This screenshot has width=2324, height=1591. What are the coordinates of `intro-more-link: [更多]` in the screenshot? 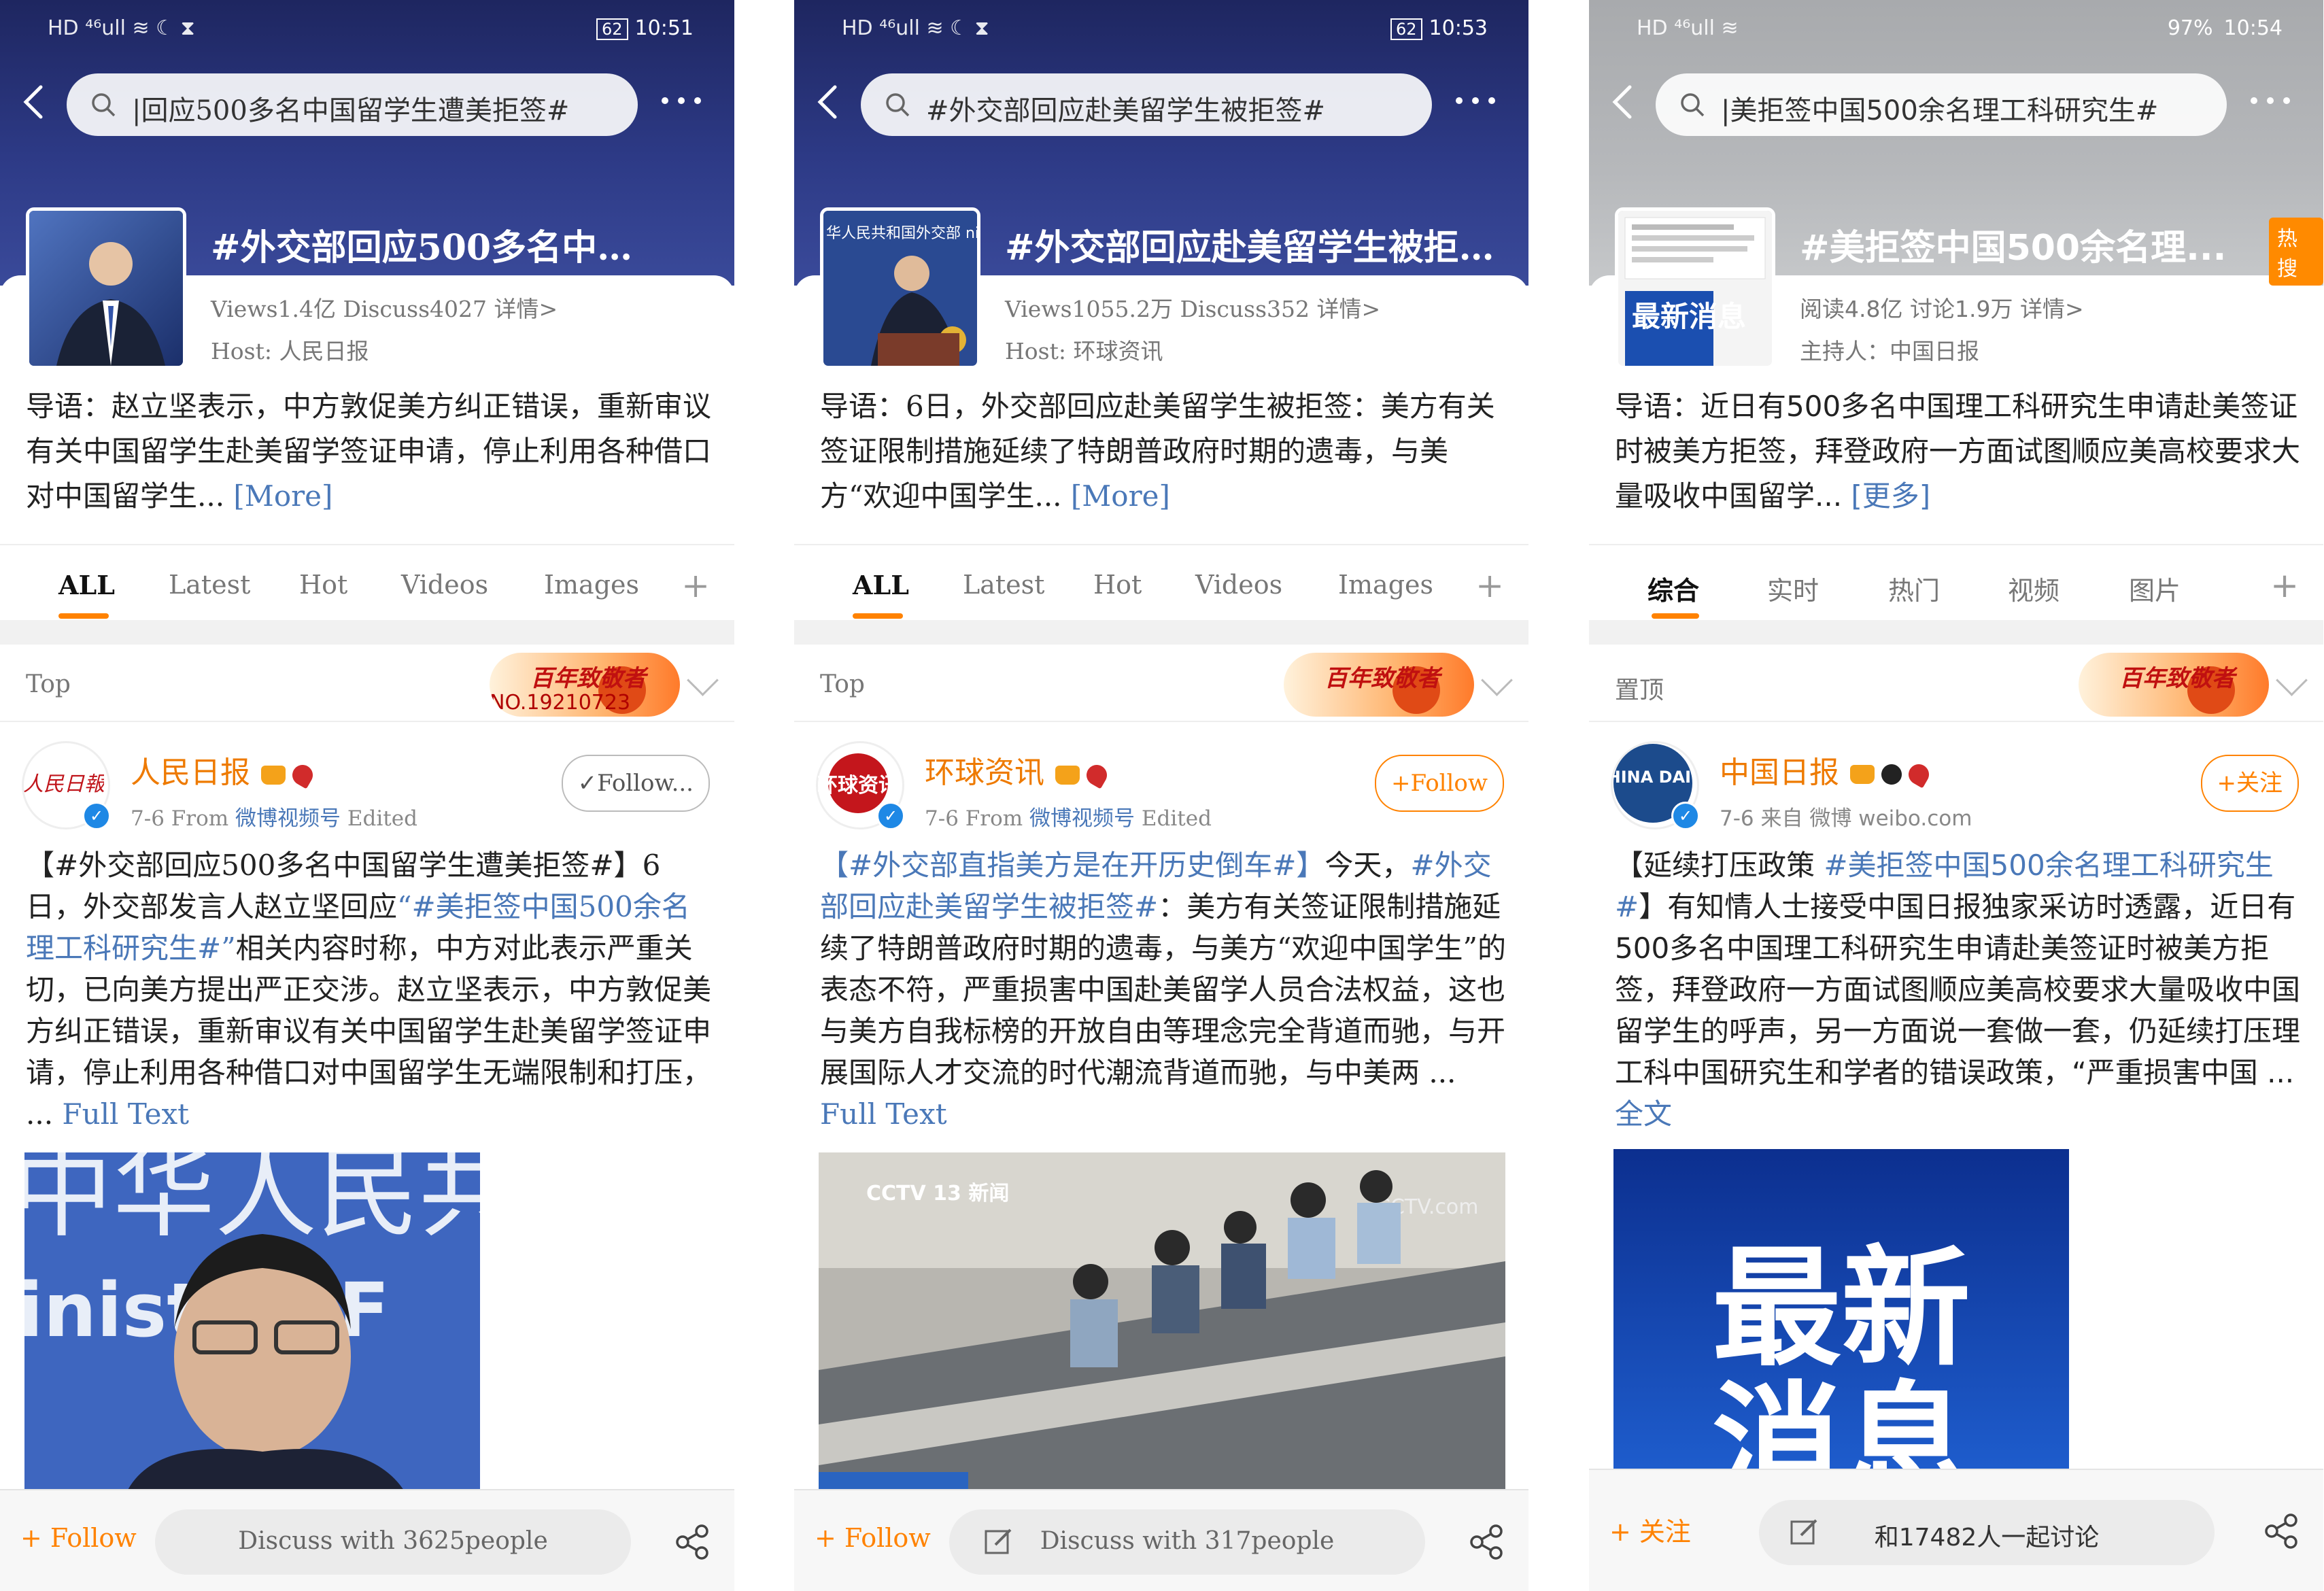 It's located at (1890, 496).